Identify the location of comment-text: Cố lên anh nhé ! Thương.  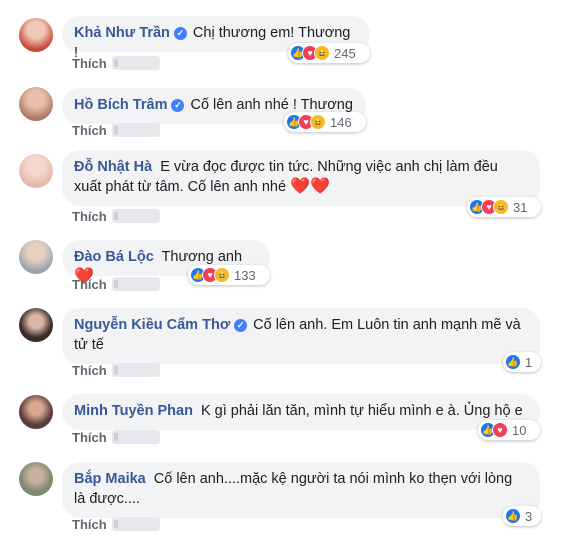
(271, 105).